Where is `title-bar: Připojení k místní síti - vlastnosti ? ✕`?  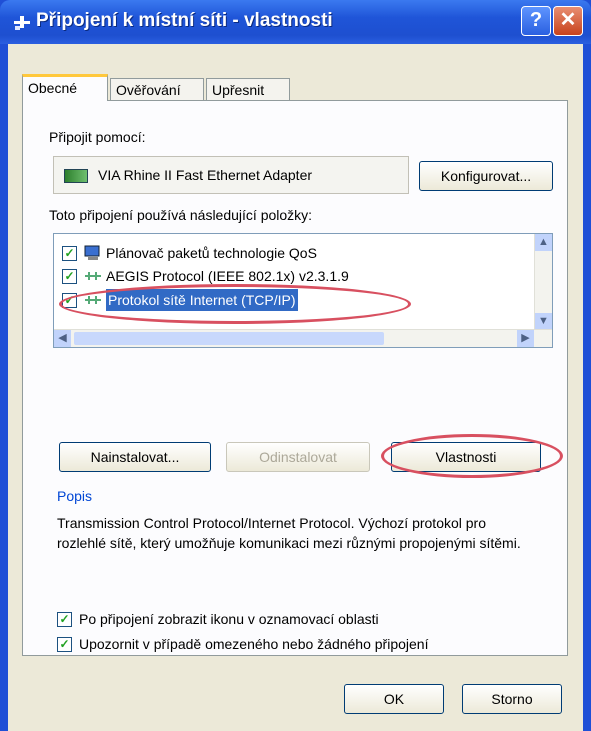
title-bar: Připojení k místní síti - vlastnosti ? ✕ is located at coordinates (295, 22).